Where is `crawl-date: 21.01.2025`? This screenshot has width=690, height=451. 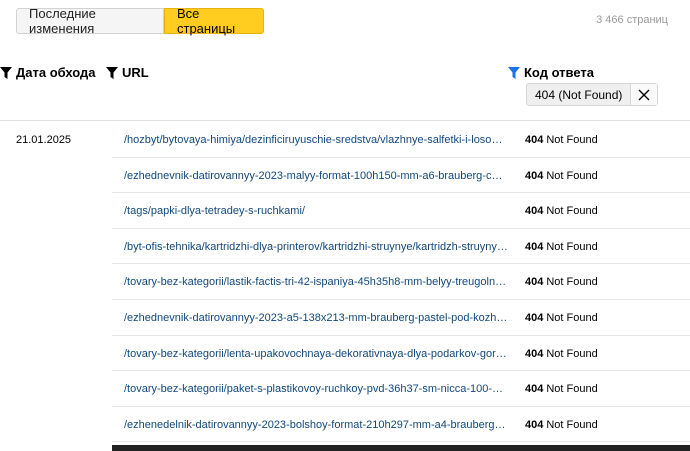 crawl-date: 21.01.2025 is located at coordinates (44, 140).